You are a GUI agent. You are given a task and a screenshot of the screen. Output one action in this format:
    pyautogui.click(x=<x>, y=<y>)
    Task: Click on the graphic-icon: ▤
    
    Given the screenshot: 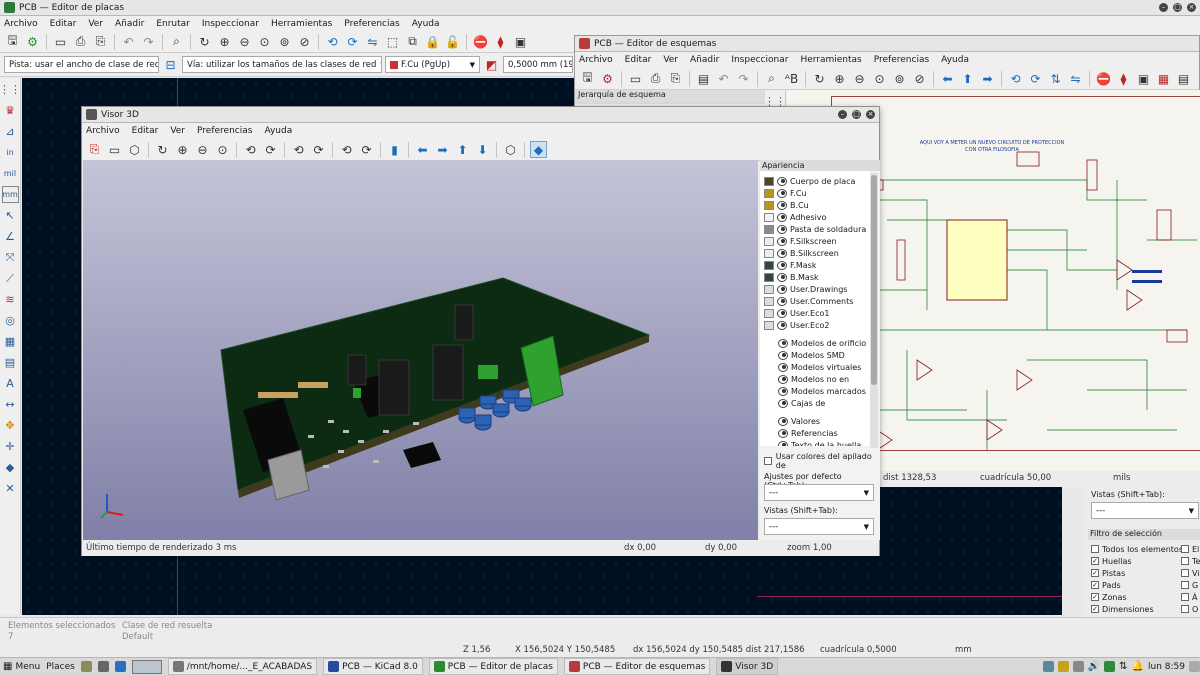 What is the action you would take?
    pyautogui.click(x=10, y=362)
    